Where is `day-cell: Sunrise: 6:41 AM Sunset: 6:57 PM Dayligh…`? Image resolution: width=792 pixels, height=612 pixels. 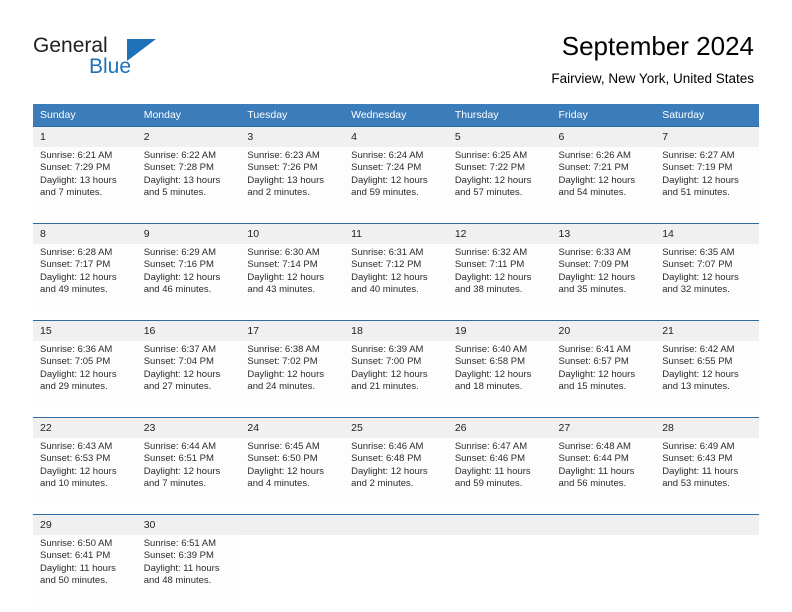
day-cell: Sunrise: 6:41 AM Sunset: 6:57 PM Dayligh… is located at coordinates (603, 374).